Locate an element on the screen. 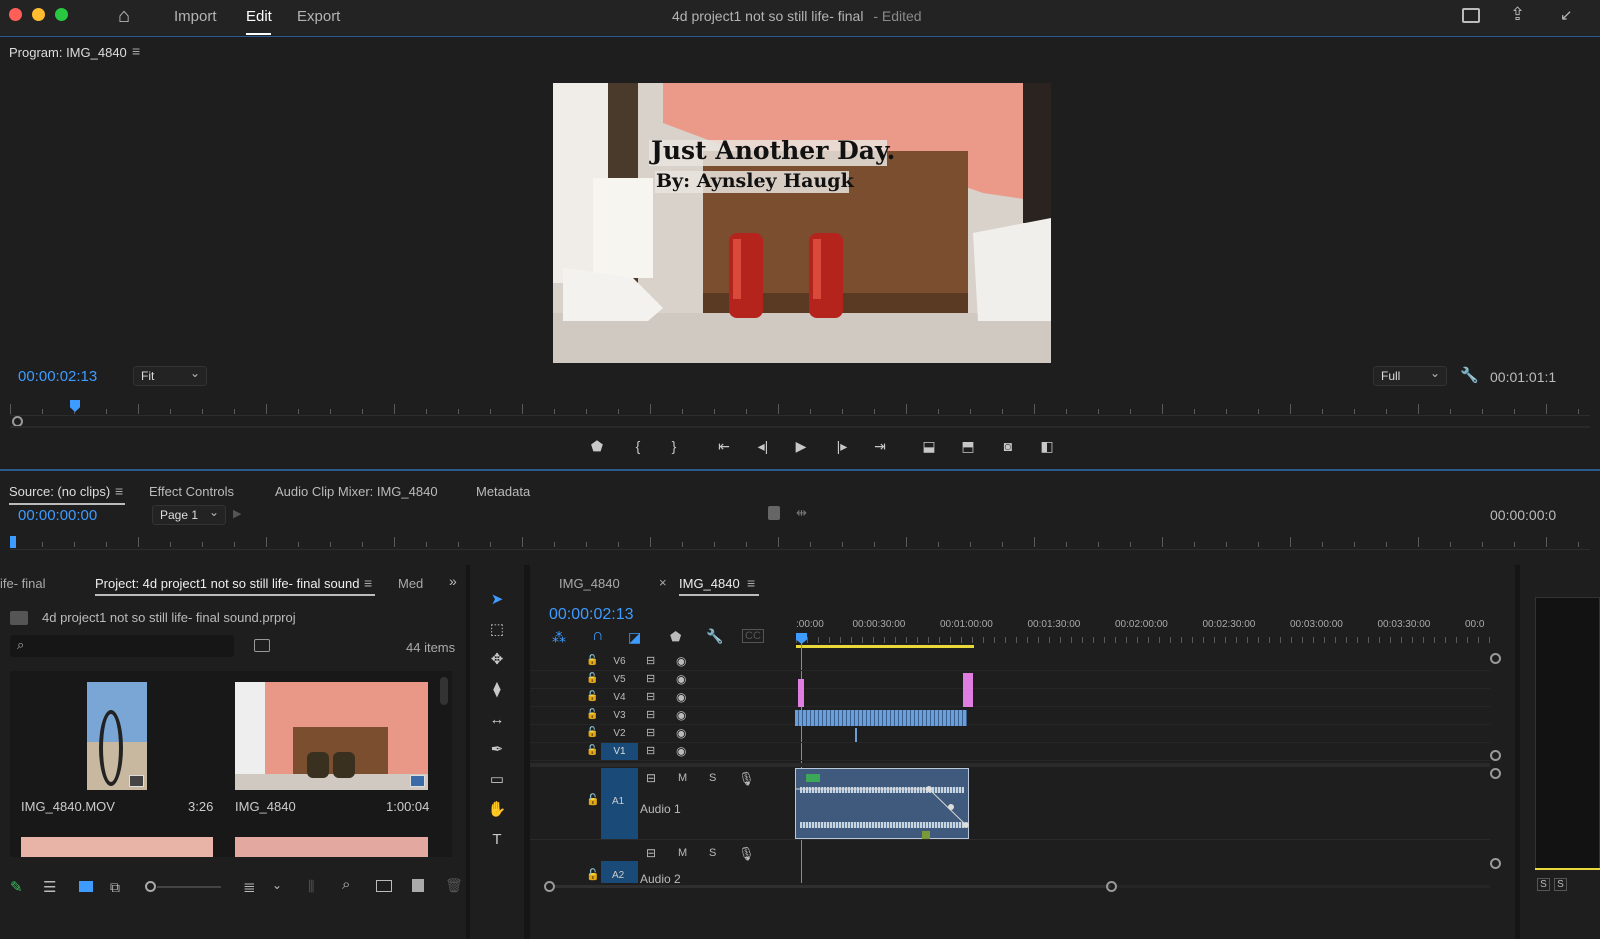 The width and height of the screenshot is (1600, 939). track-label: V6 is located at coordinates (619, 661).